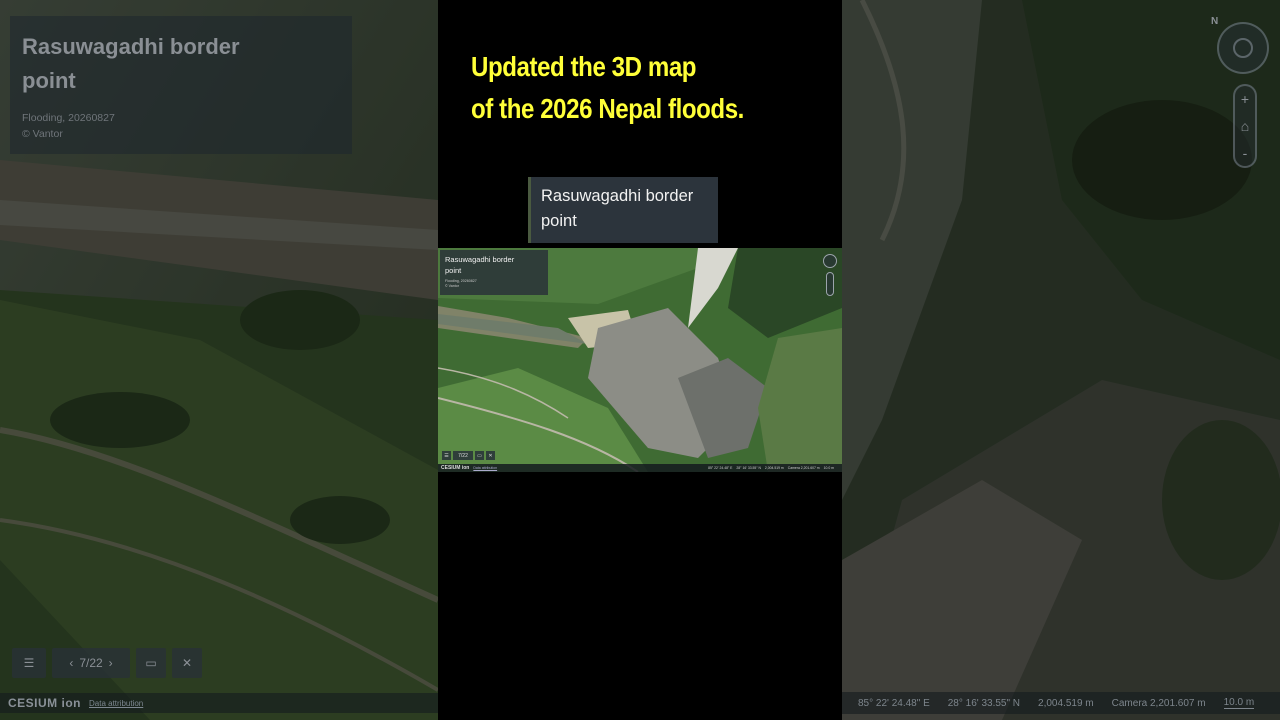  I want to click on elevation-readout: 2,004.519 m, so click(1066, 703).